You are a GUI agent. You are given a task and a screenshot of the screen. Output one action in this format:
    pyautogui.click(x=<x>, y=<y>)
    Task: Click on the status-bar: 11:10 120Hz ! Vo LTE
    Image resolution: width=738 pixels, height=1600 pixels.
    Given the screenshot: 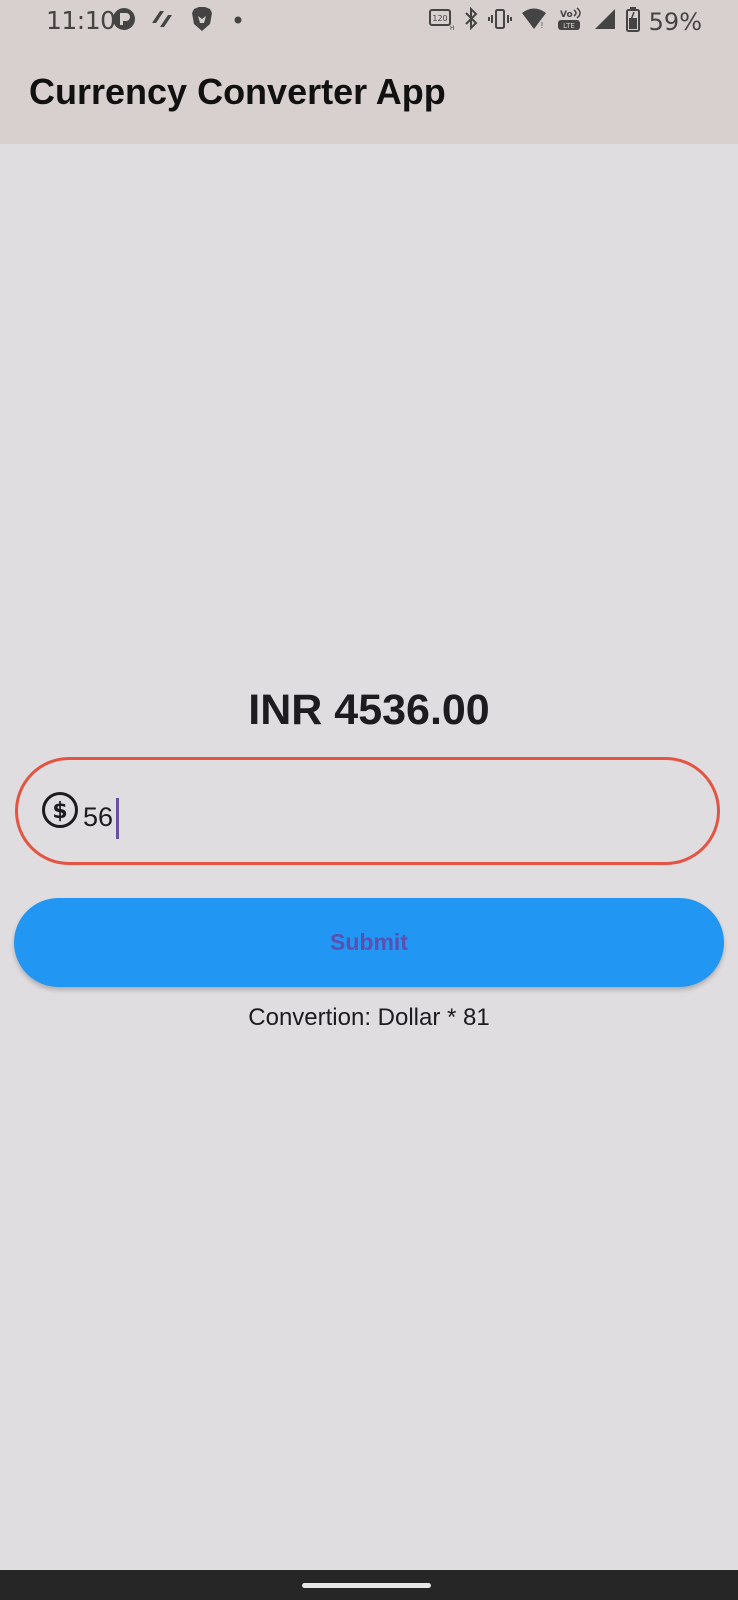 What is the action you would take?
    pyautogui.click(x=369, y=20)
    